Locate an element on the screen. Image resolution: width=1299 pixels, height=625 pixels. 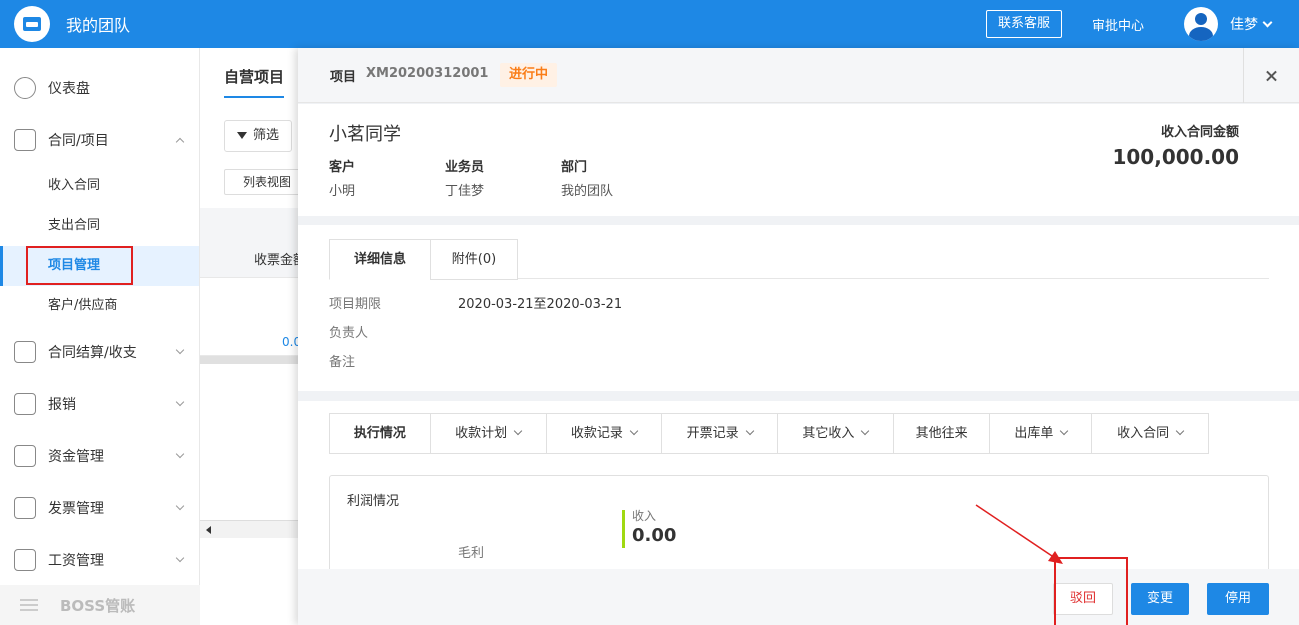
gross-profit-label: 毛利 is located at coordinates (471, 553).